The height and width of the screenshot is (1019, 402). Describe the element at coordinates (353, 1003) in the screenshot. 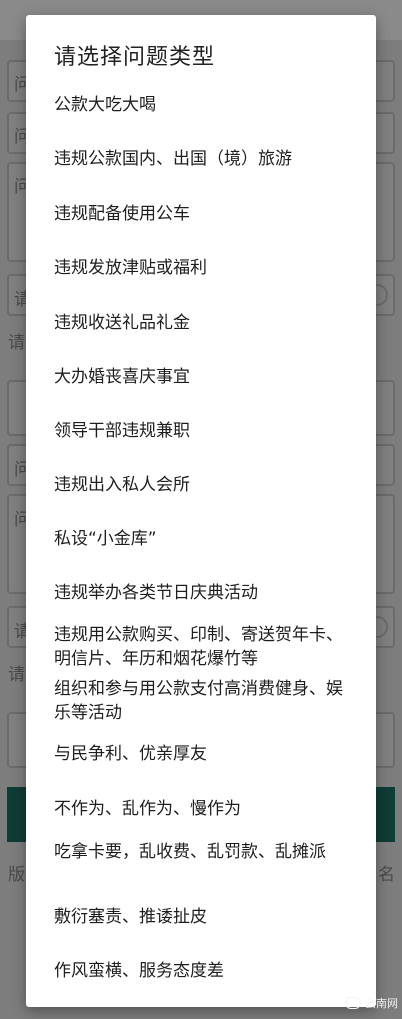

I see `wechat-icon` at that location.